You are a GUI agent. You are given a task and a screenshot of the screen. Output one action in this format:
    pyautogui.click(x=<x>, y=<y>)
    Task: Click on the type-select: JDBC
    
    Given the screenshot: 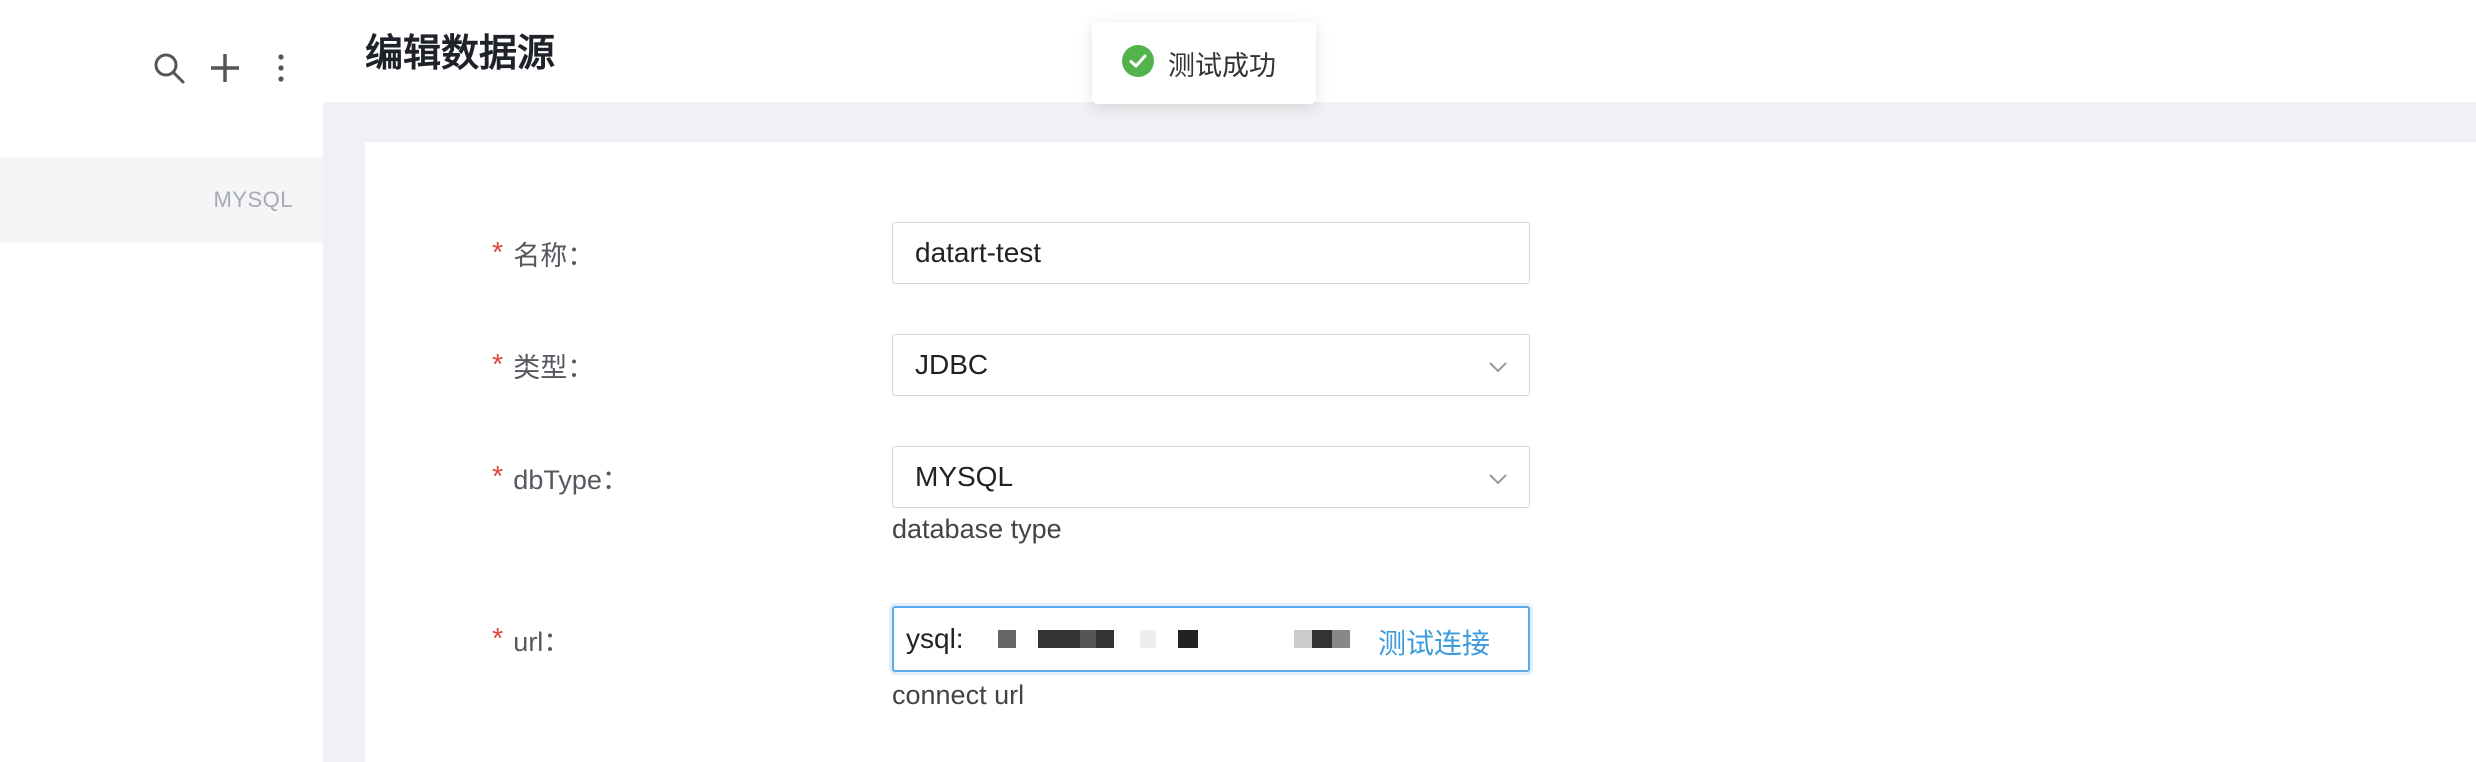 What is the action you would take?
    pyautogui.click(x=1211, y=365)
    